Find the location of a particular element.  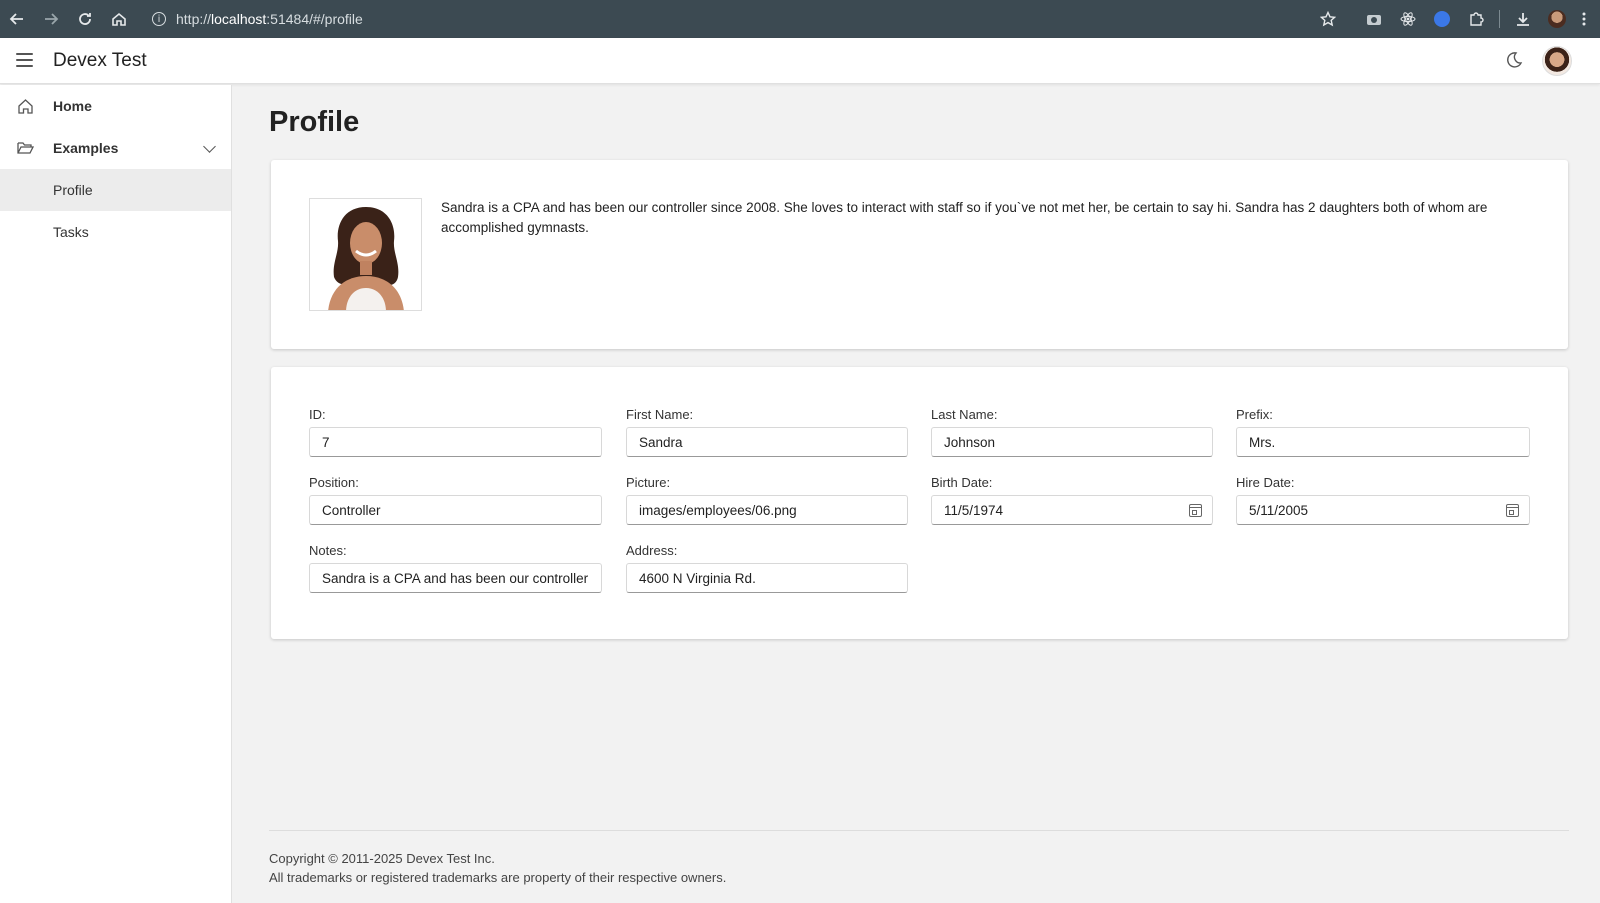

hire-date-label: Hire Date: is located at coordinates (1265, 482).